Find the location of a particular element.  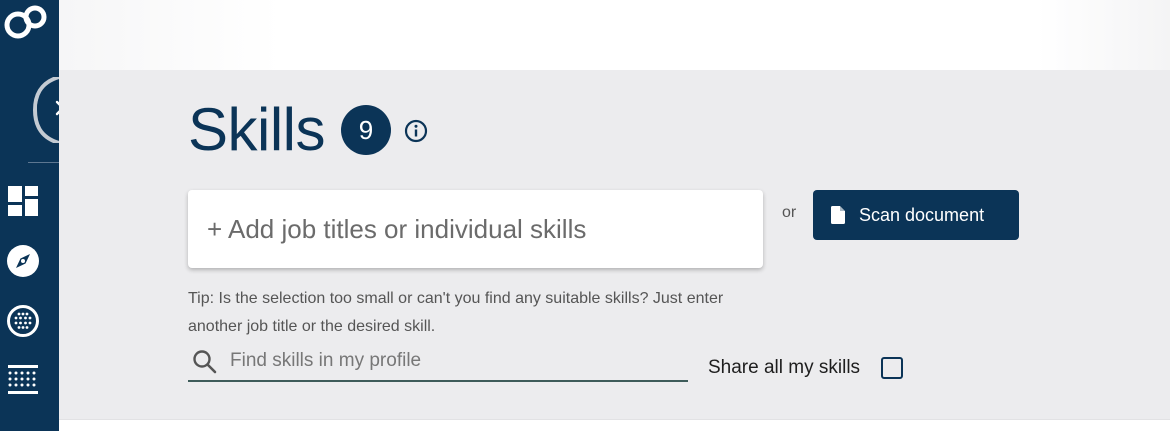

dashboard-icon is located at coordinates (23, 201).